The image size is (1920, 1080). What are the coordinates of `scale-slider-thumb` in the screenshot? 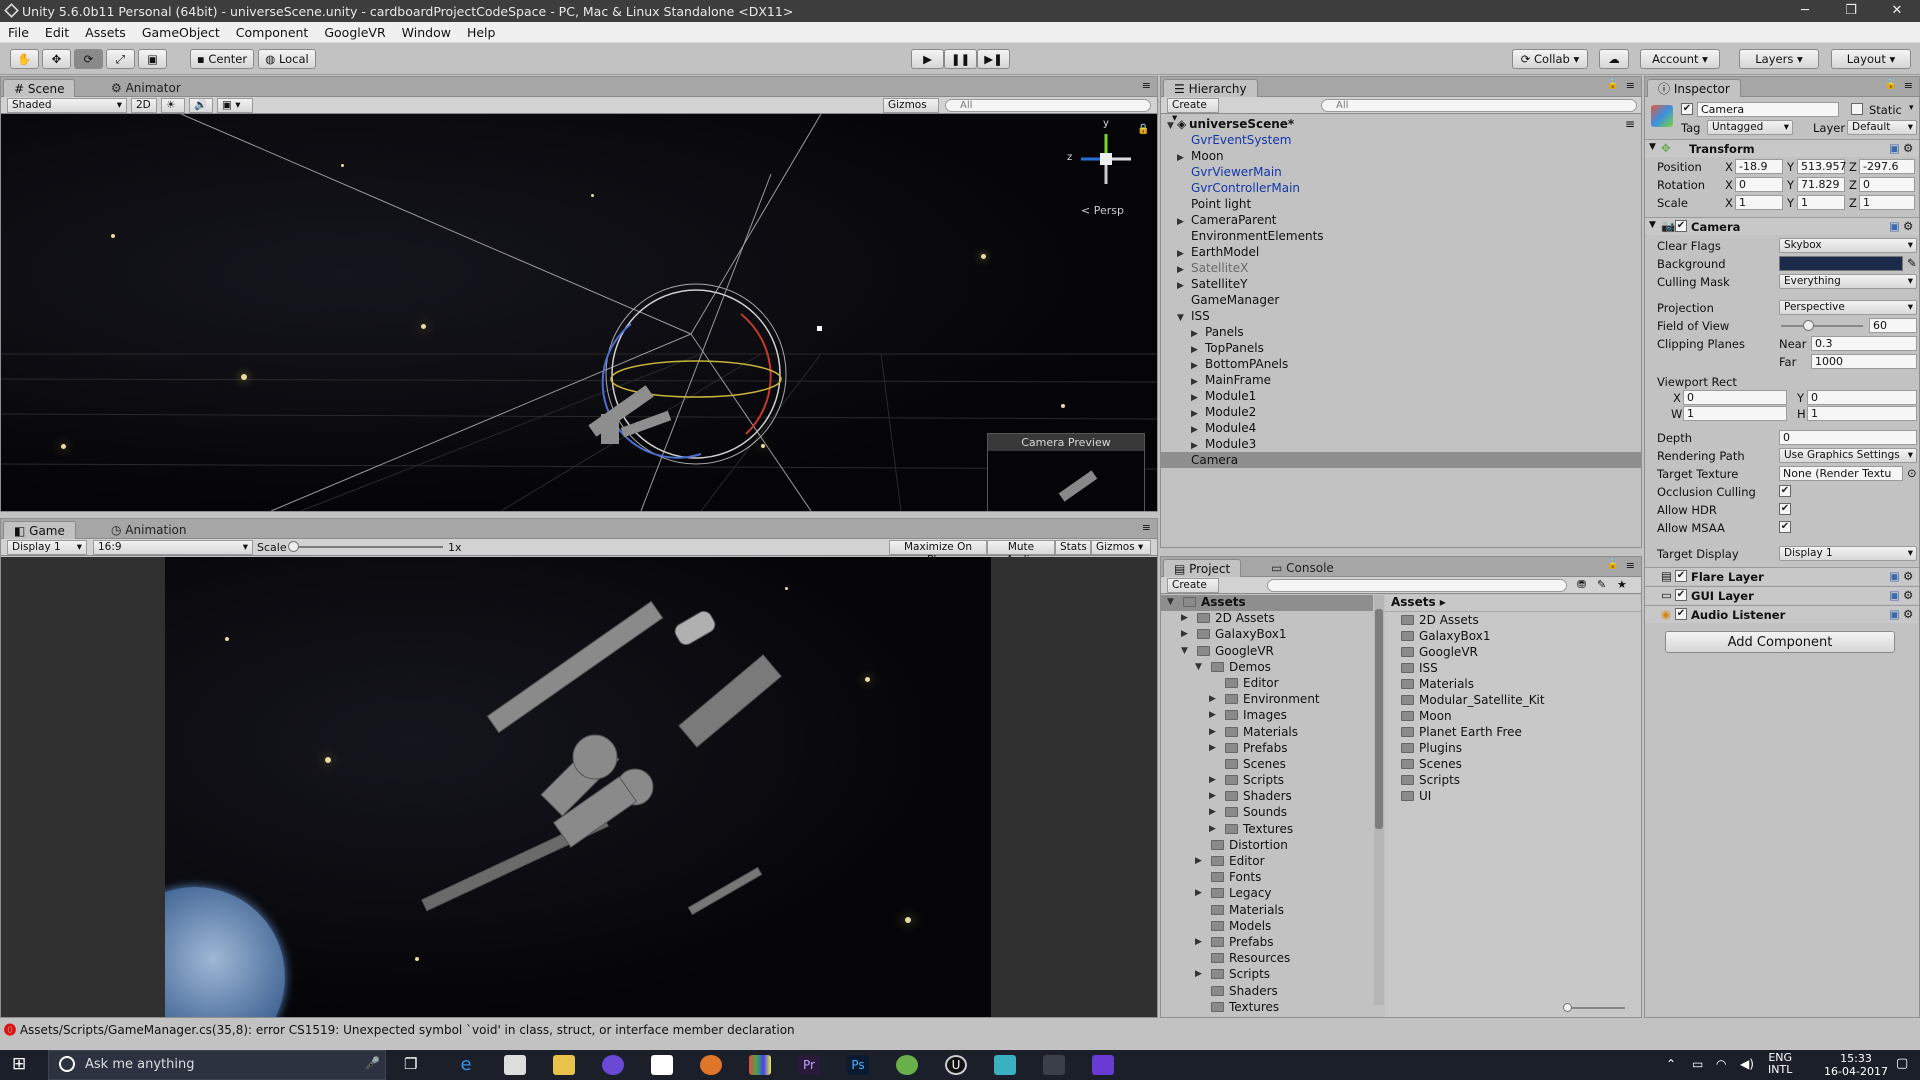 It's located at (293, 546).